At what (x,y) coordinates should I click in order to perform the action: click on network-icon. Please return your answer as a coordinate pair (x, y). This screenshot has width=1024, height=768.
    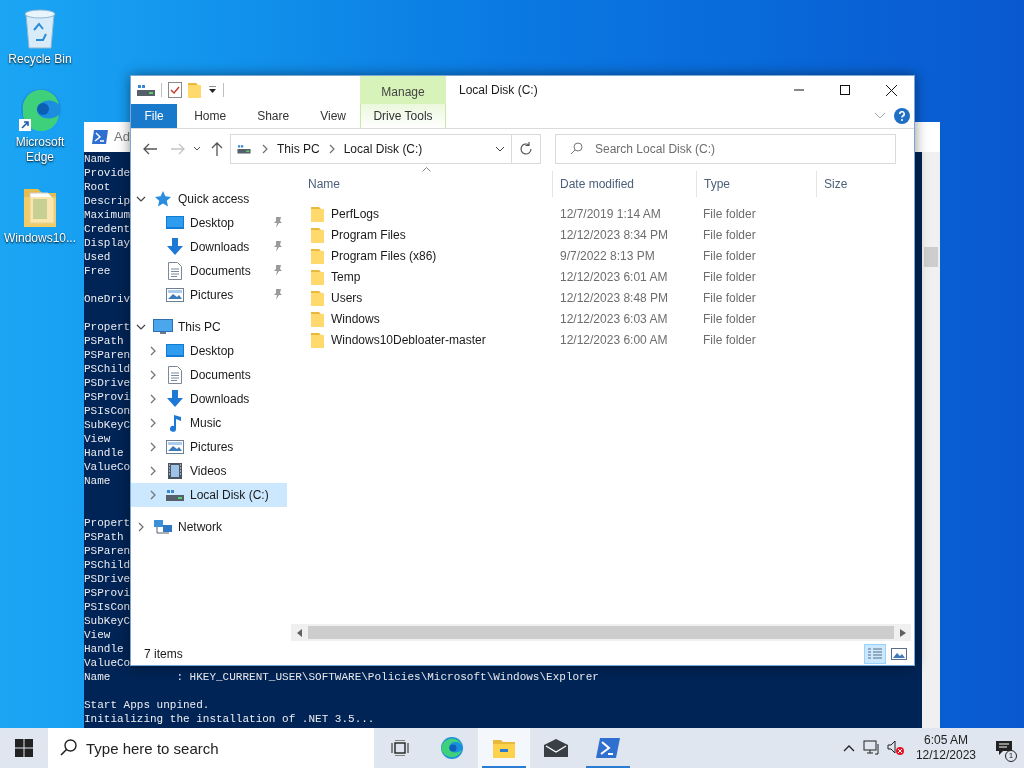
    Looking at the image, I should click on (163, 527).